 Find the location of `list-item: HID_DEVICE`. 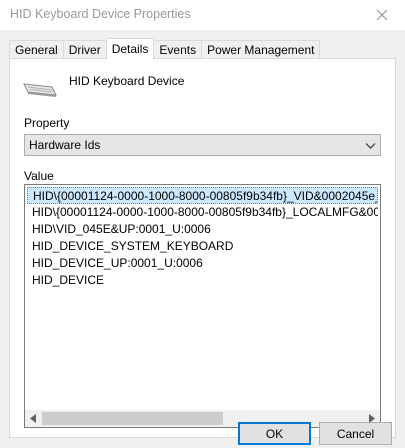

list-item: HID_DEVICE is located at coordinates (202, 280).